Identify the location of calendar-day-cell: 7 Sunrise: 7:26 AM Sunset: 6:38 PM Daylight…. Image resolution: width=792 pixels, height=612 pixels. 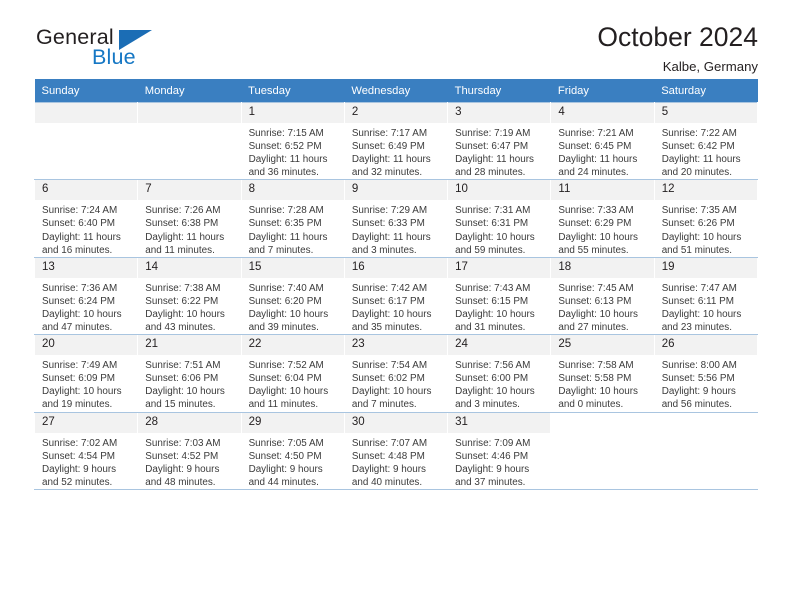
(189, 218).